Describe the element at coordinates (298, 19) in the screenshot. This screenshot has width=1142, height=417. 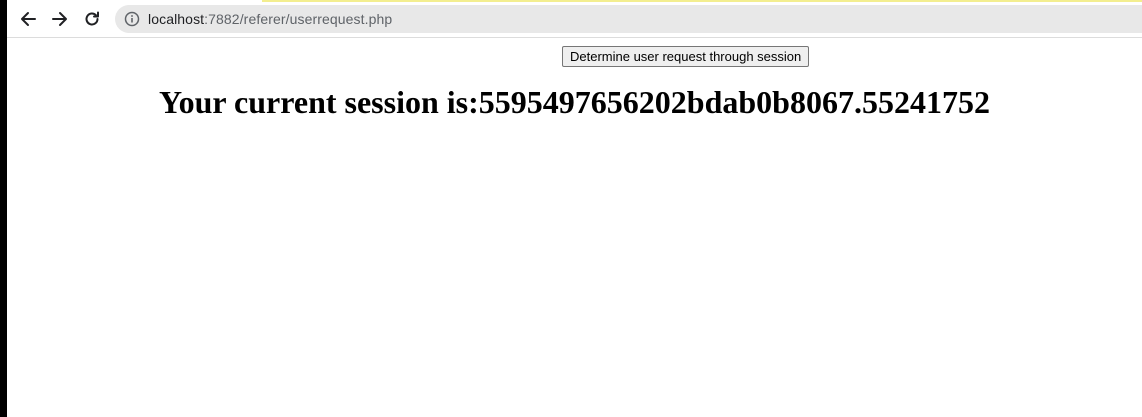
I see `url-path: :7882/referer/userrequest.php` at that location.